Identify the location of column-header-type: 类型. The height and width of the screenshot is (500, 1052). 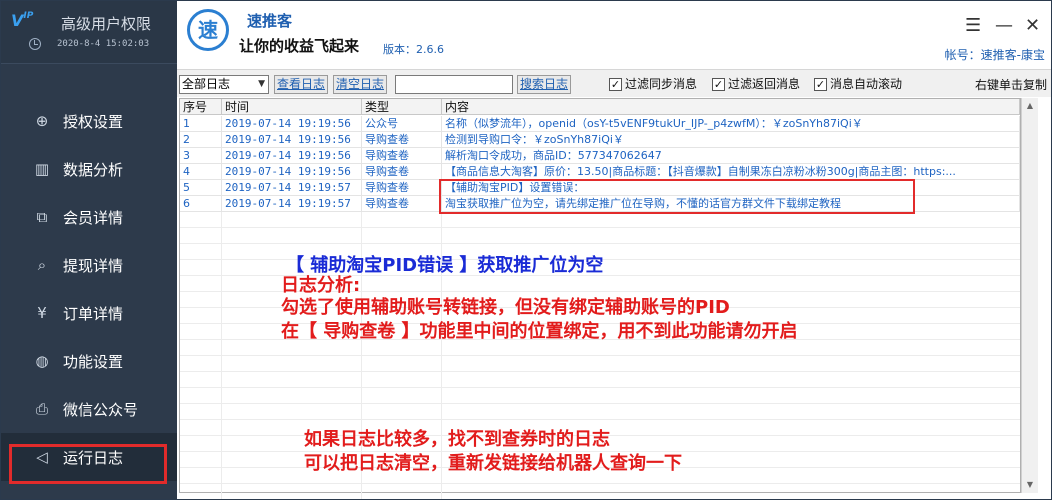
(402, 107).